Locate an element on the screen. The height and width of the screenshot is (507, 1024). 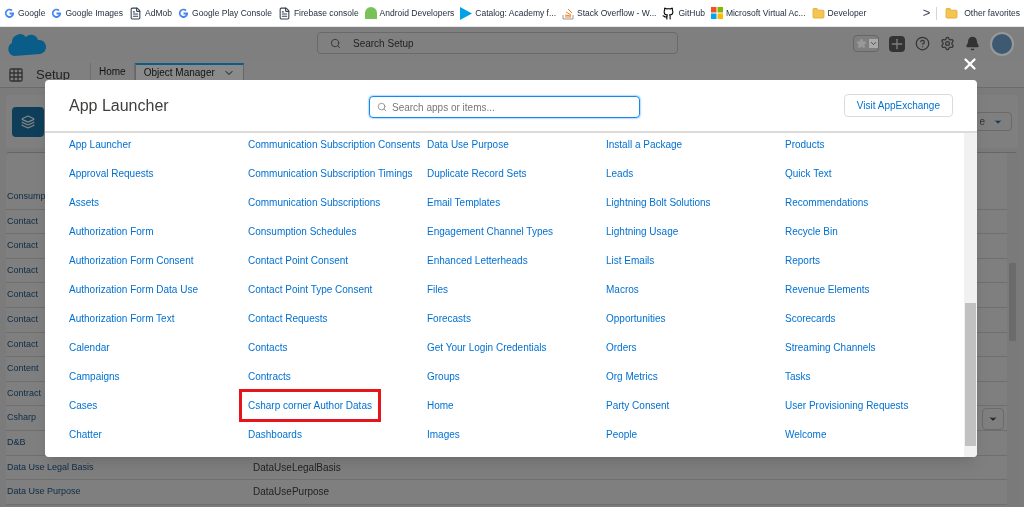
app-link: Contact Requests is located at coordinates (288, 318).